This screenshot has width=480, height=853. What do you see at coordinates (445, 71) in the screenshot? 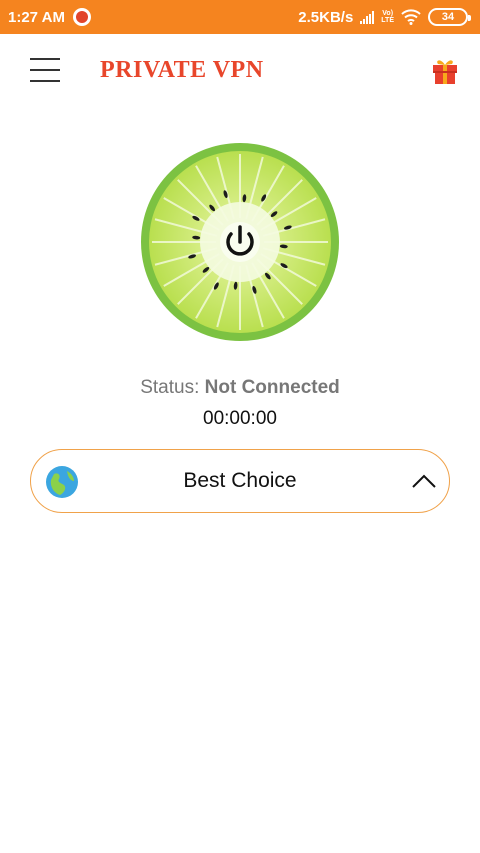
I see `gift-icon` at bounding box center [445, 71].